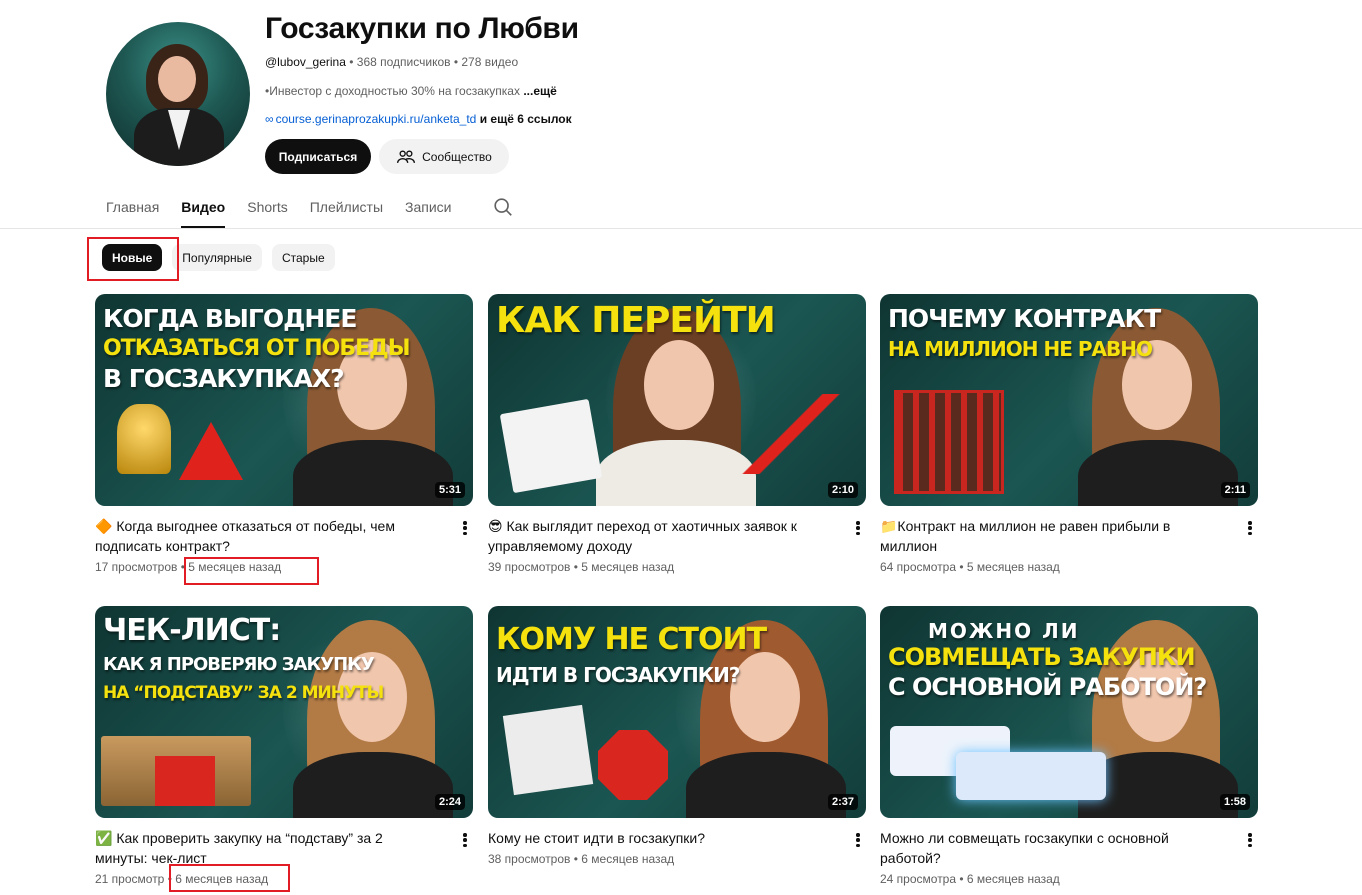 This screenshot has width=1362, height=895. I want to click on search-icon, so click(503, 207).